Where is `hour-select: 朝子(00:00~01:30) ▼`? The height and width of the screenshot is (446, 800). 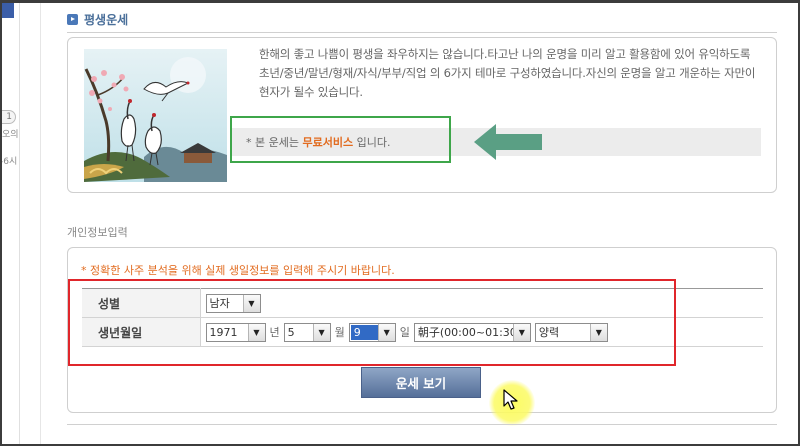
hour-select: 朝子(00:00~01:30) ▼ is located at coordinates (472, 332).